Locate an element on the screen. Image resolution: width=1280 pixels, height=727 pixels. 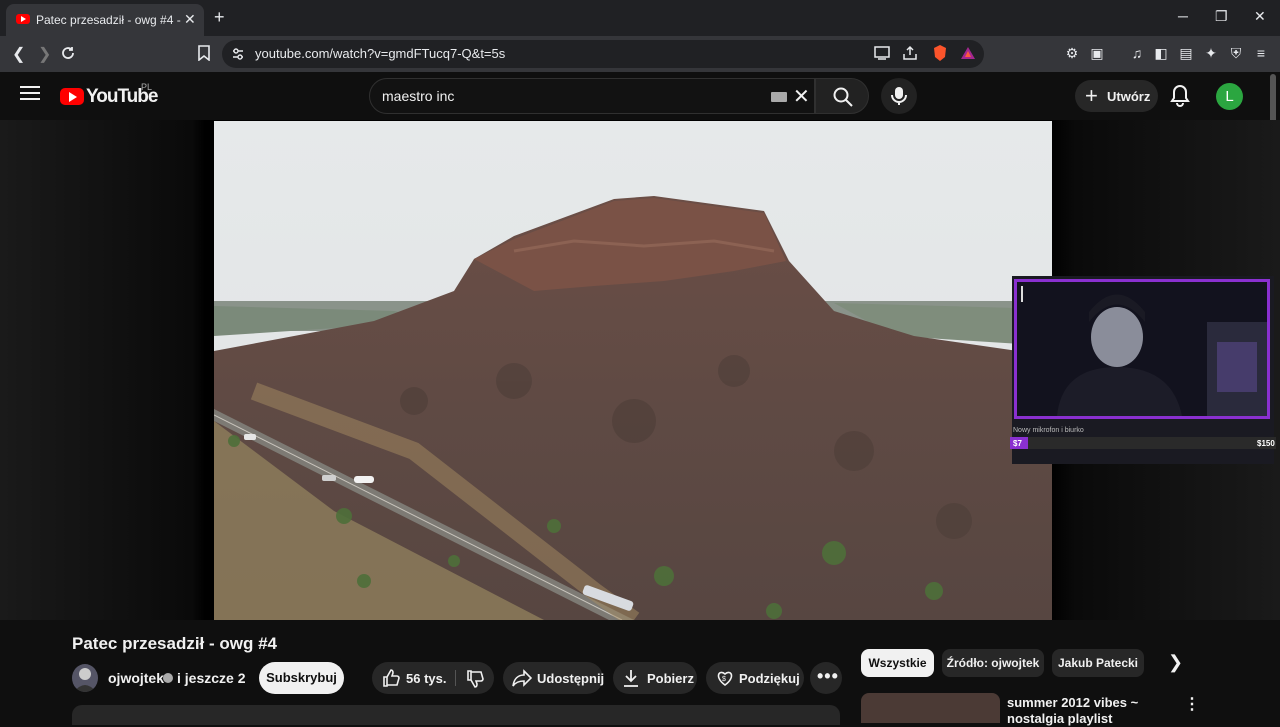
download-icon is located at coordinates (631, 678).